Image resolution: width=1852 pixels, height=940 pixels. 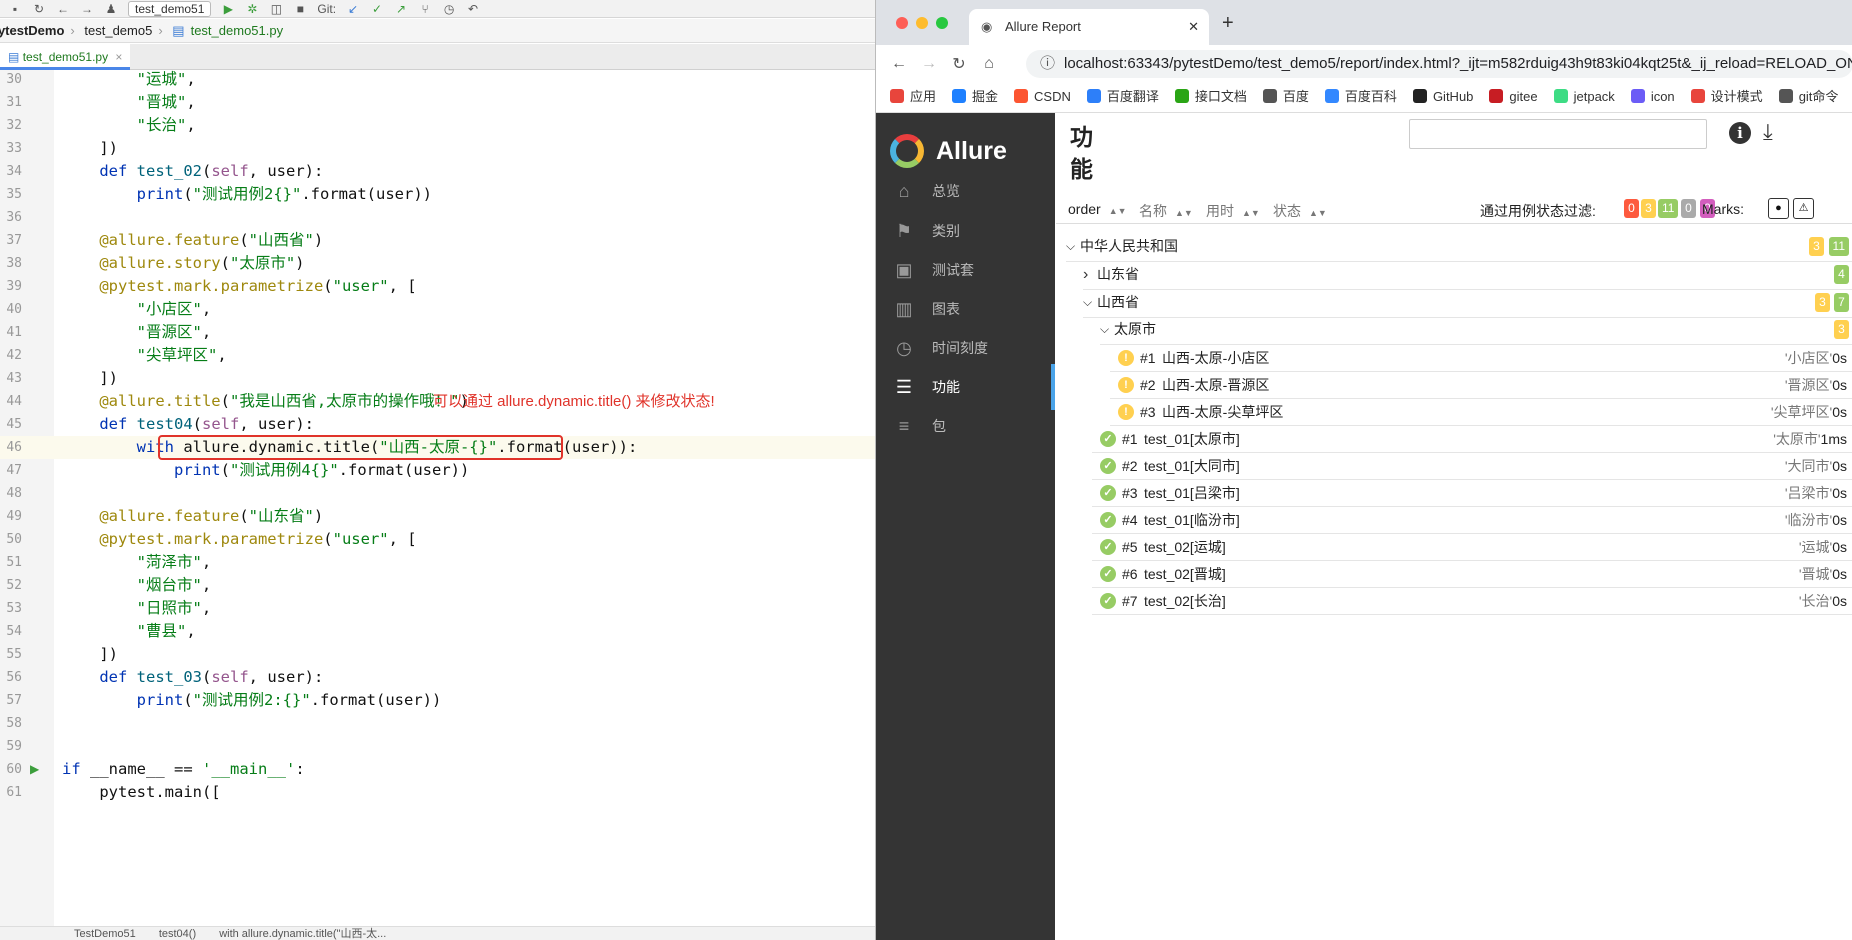 What do you see at coordinates (1454, 274) in the screenshot?
I see `tree-node-shandong: › 山东省 4` at bounding box center [1454, 274].